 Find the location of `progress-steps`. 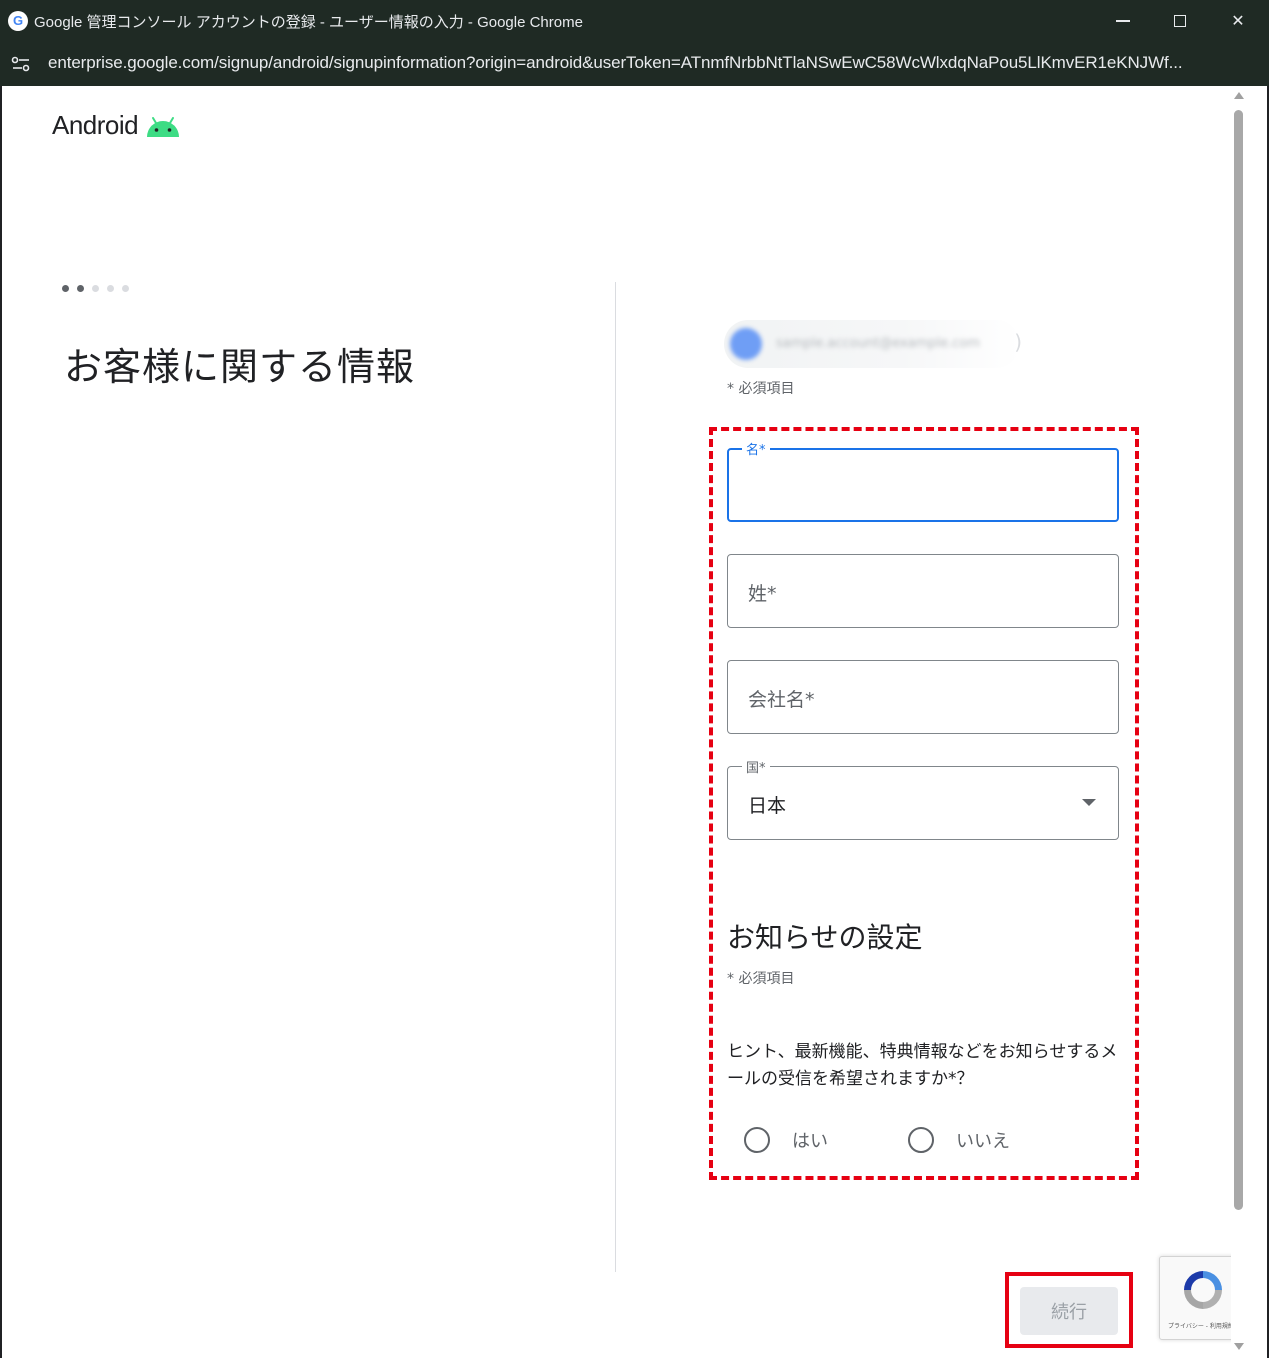

progress-steps is located at coordinates (95, 288).